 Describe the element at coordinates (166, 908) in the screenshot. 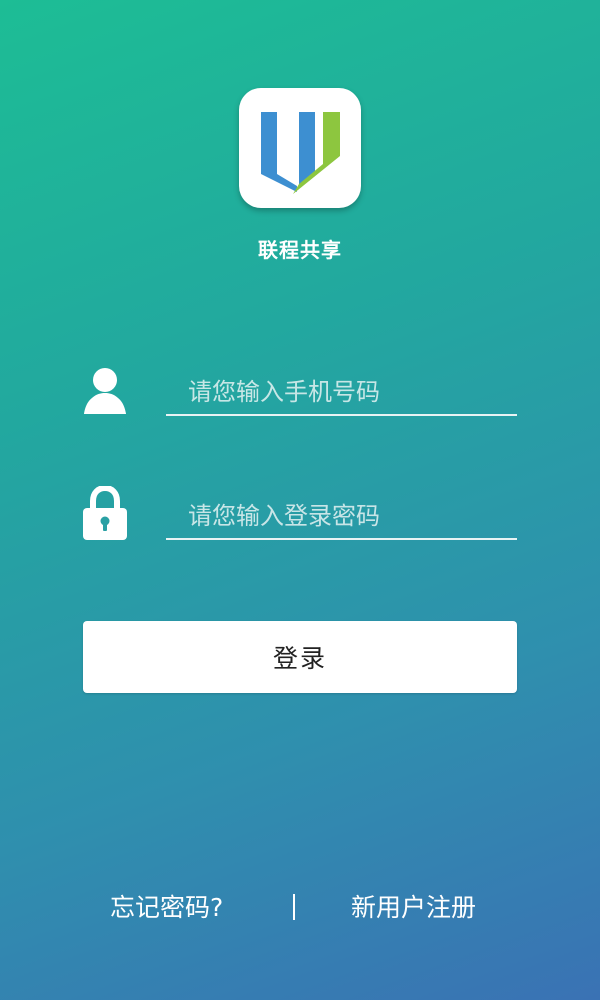

I see `forgot-password-link: 忘记密码?` at that location.